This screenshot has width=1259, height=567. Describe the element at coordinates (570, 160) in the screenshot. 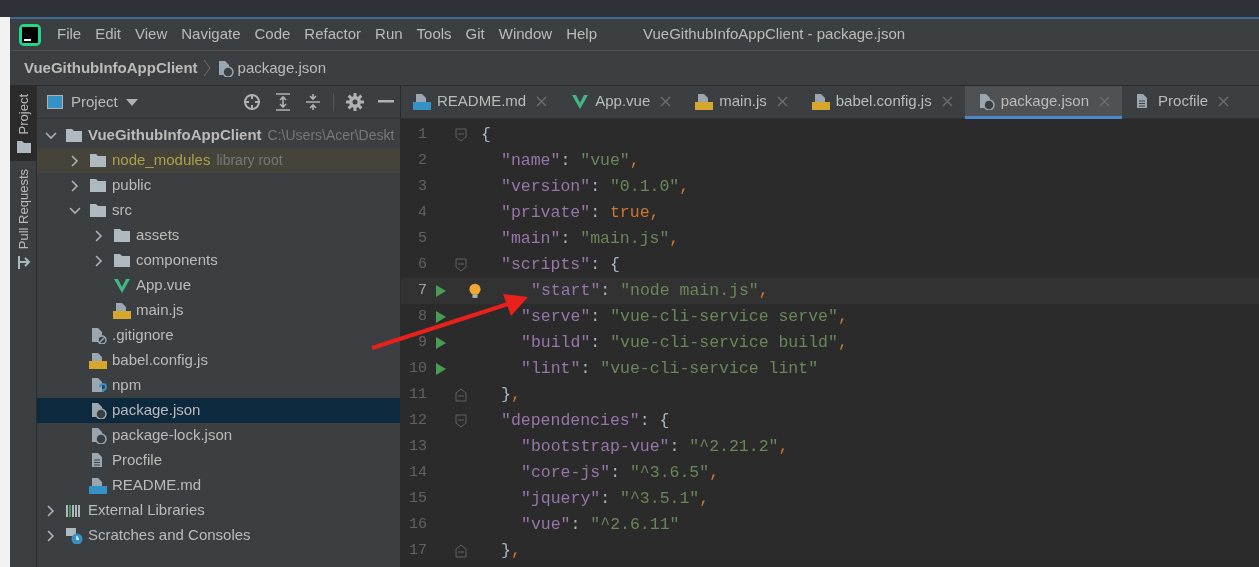

I see `code-line: "name": "vue",` at that location.